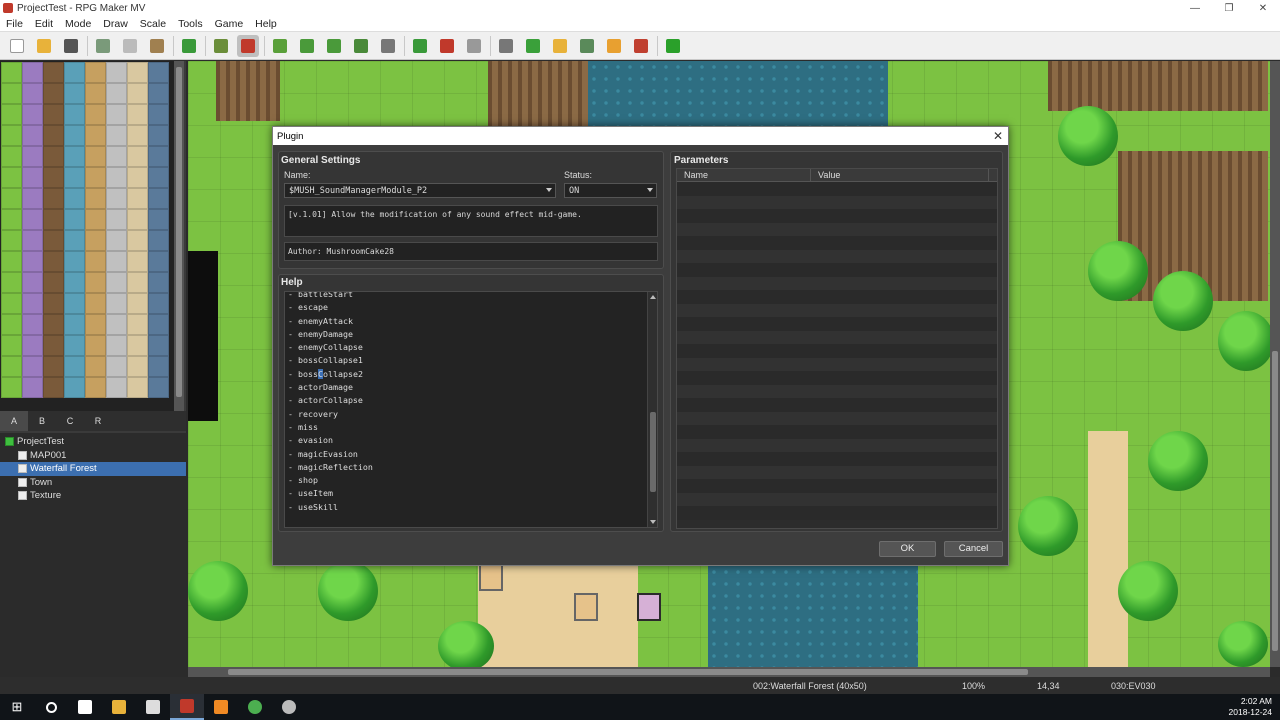 This screenshot has height=720, width=1280. Describe the element at coordinates (673, 46) in the screenshot. I see `playtest-icon` at that location.